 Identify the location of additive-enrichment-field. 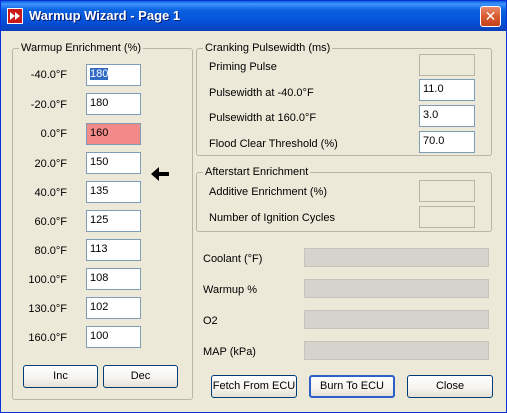
(447, 191).